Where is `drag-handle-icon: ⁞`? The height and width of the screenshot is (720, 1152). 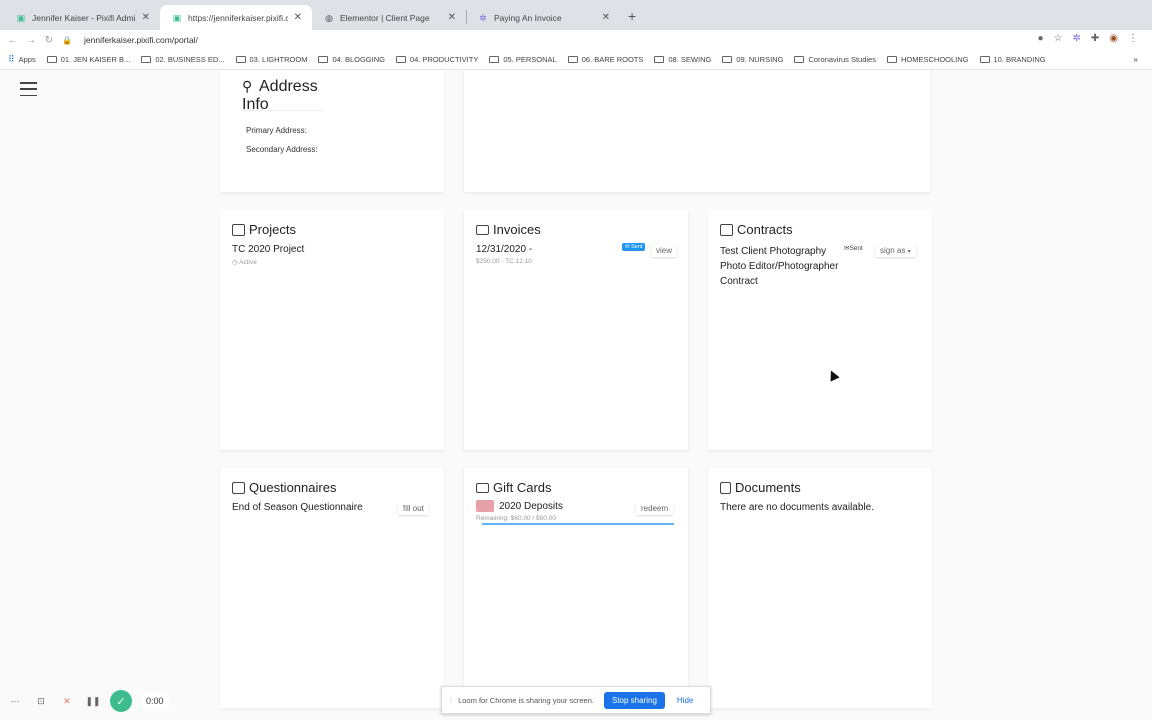
drag-handle-icon: ⁞ is located at coordinates (451, 700).